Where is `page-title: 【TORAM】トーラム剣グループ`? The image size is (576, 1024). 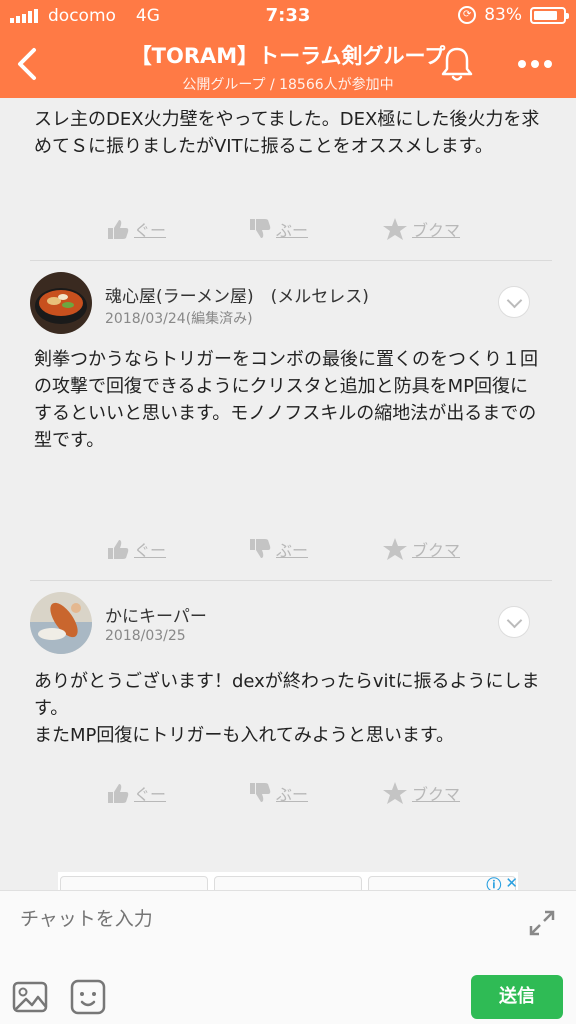
page-title: 【TORAM】トーラム剣グループ is located at coordinates (288, 56).